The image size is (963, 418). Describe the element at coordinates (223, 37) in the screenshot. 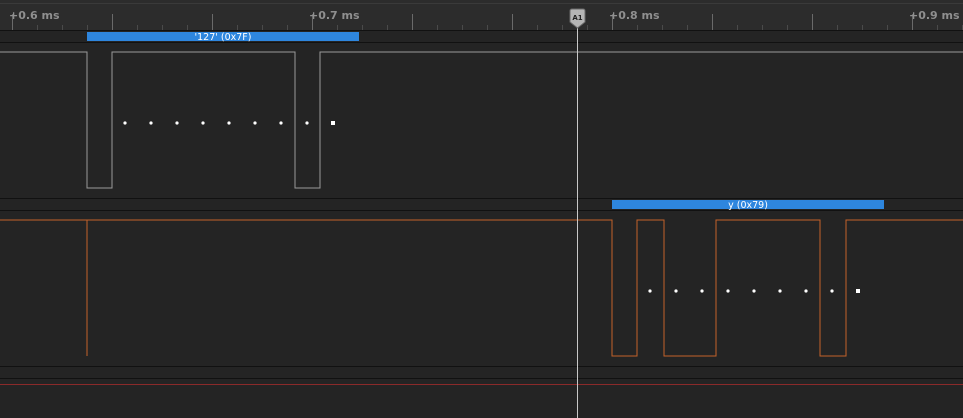

I see `decode-label: '127' (0x7F)` at that location.